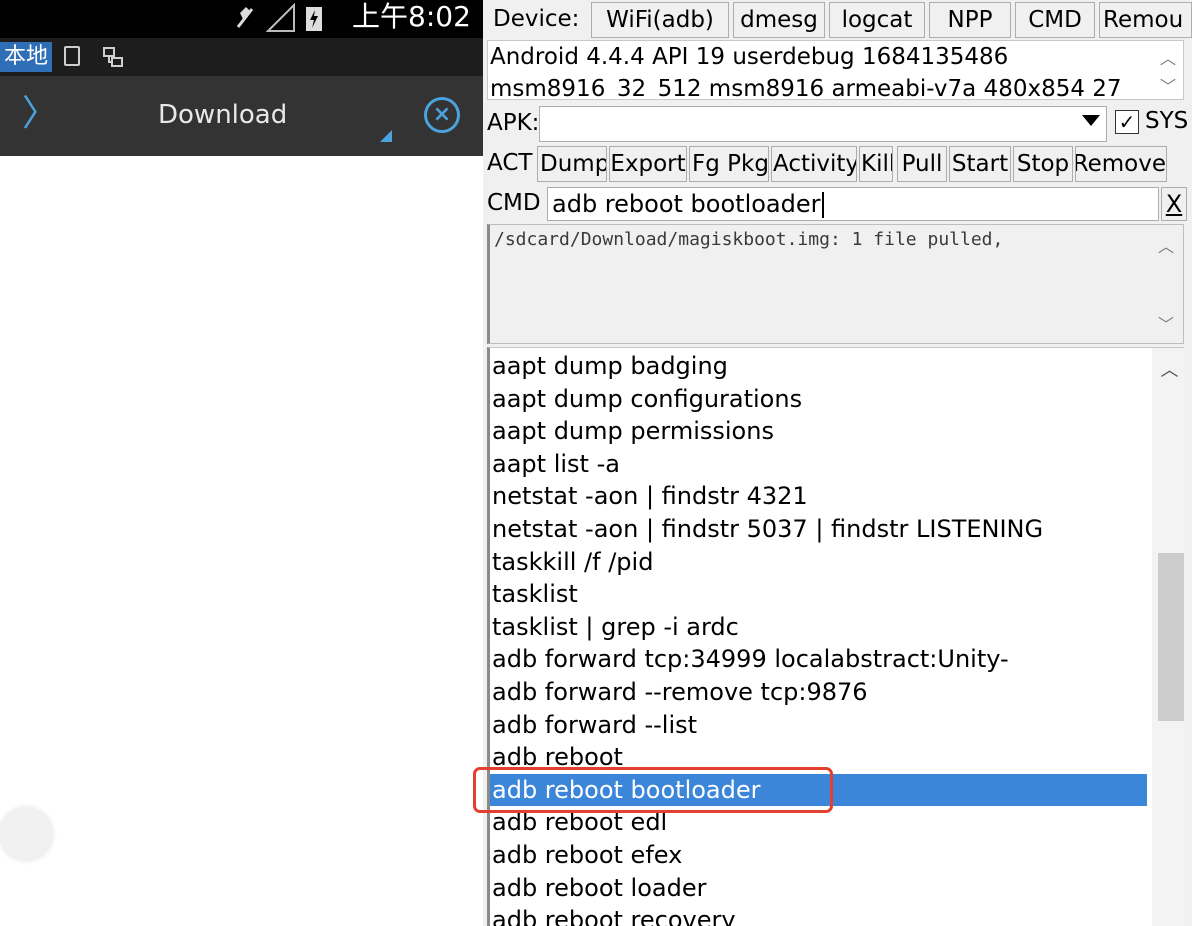  Describe the element at coordinates (818, 399) in the screenshot. I see `list-item-aapt-dump-configurations: aapt dump configurations` at that location.